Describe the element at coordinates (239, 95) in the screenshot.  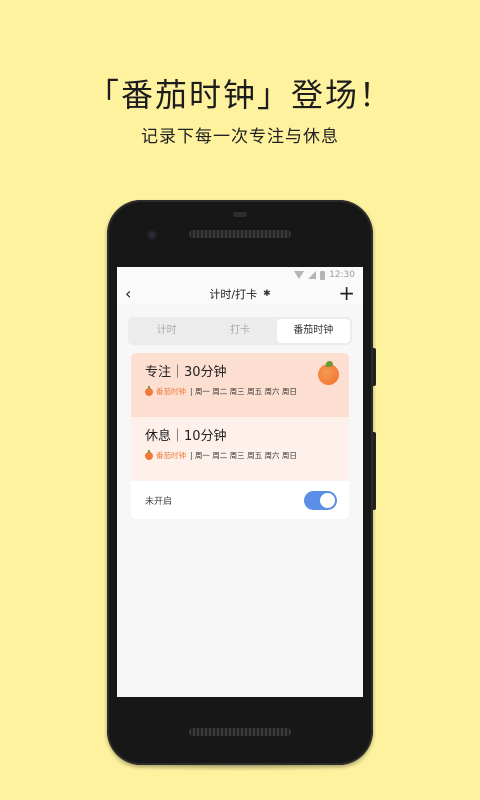
I see `promo-headline: 「番茄时钟」登场！` at that location.